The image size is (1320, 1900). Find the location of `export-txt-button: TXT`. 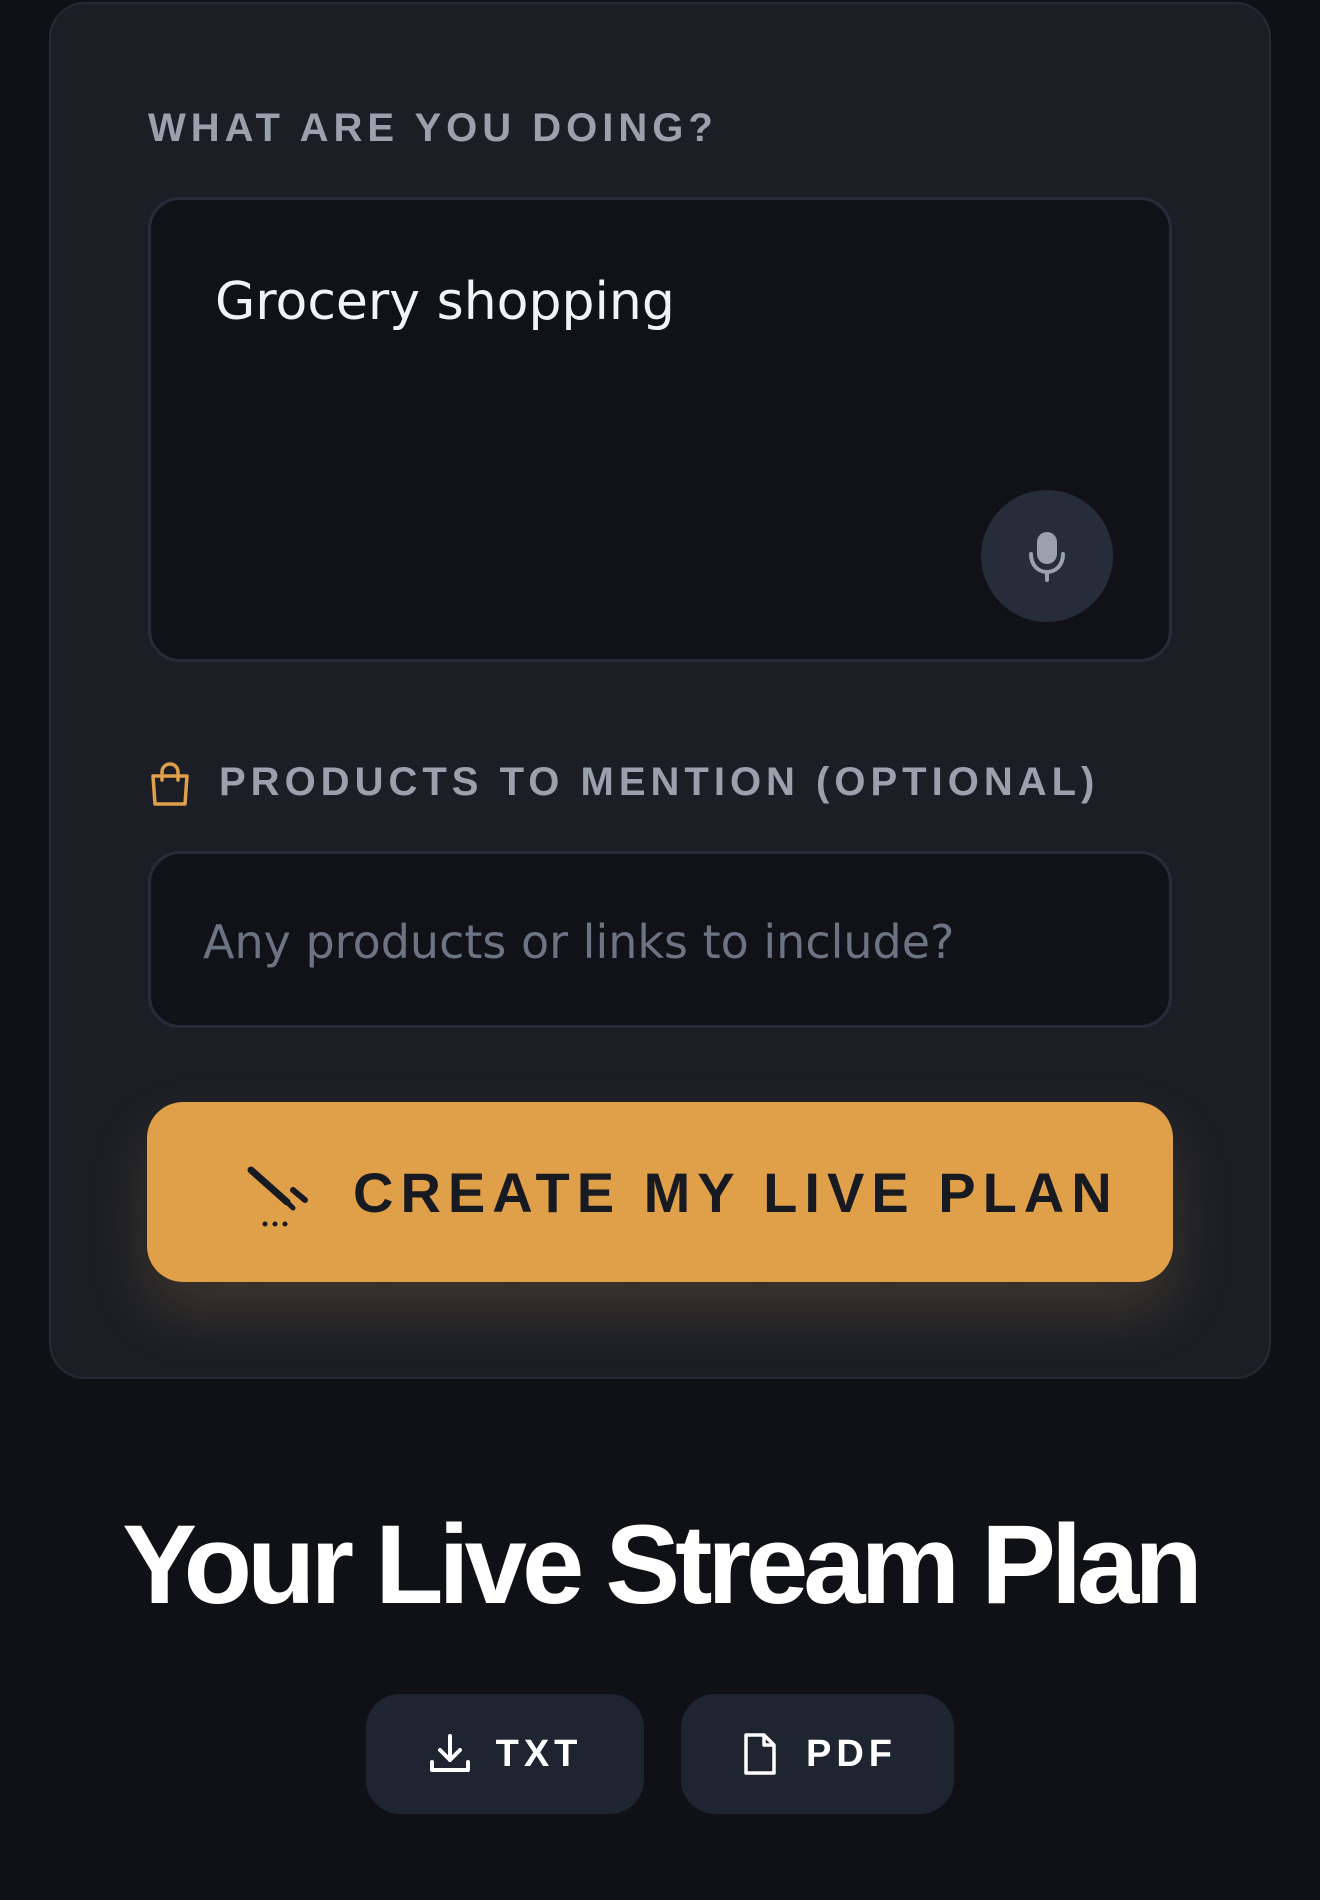

export-txt-button: TXT is located at coordinates (505, 1754).